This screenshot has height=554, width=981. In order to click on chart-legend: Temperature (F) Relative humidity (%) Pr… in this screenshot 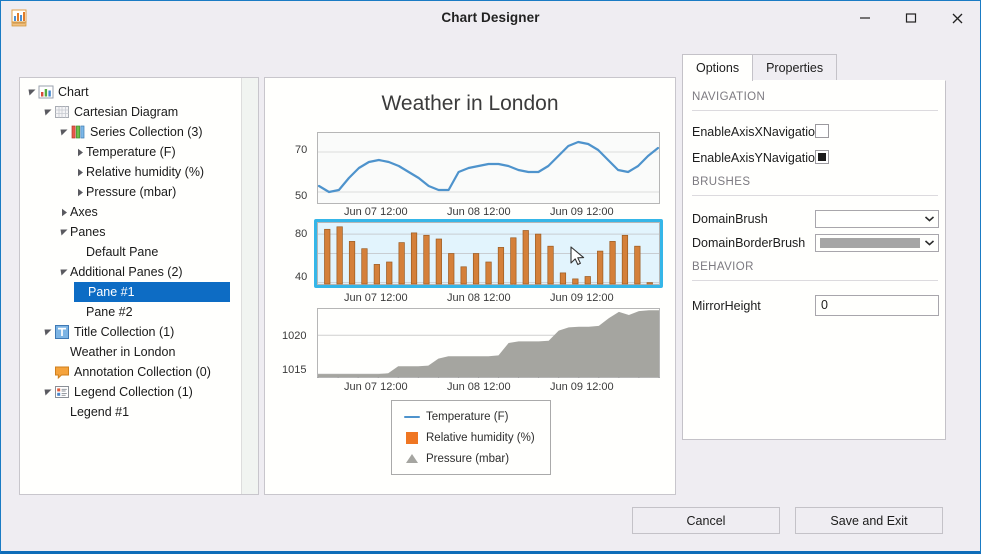, I will do `click(471, 437)`.